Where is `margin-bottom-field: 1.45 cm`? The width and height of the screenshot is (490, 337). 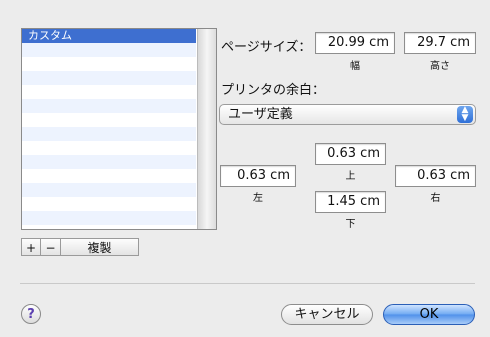 margin-bottom-field: 1.45 cm is located at coordinates (350, 202).